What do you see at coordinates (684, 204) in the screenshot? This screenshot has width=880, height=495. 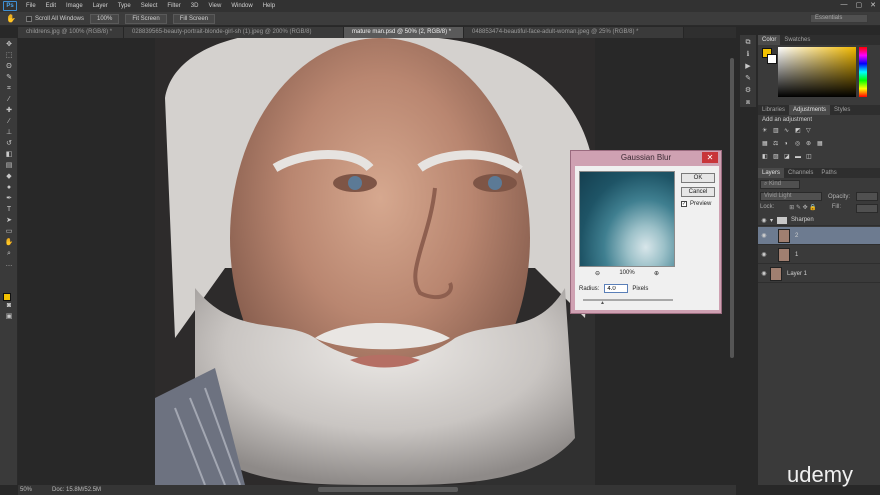 I see `preview-checkbox: ✓` at bounding box center [684, 204].